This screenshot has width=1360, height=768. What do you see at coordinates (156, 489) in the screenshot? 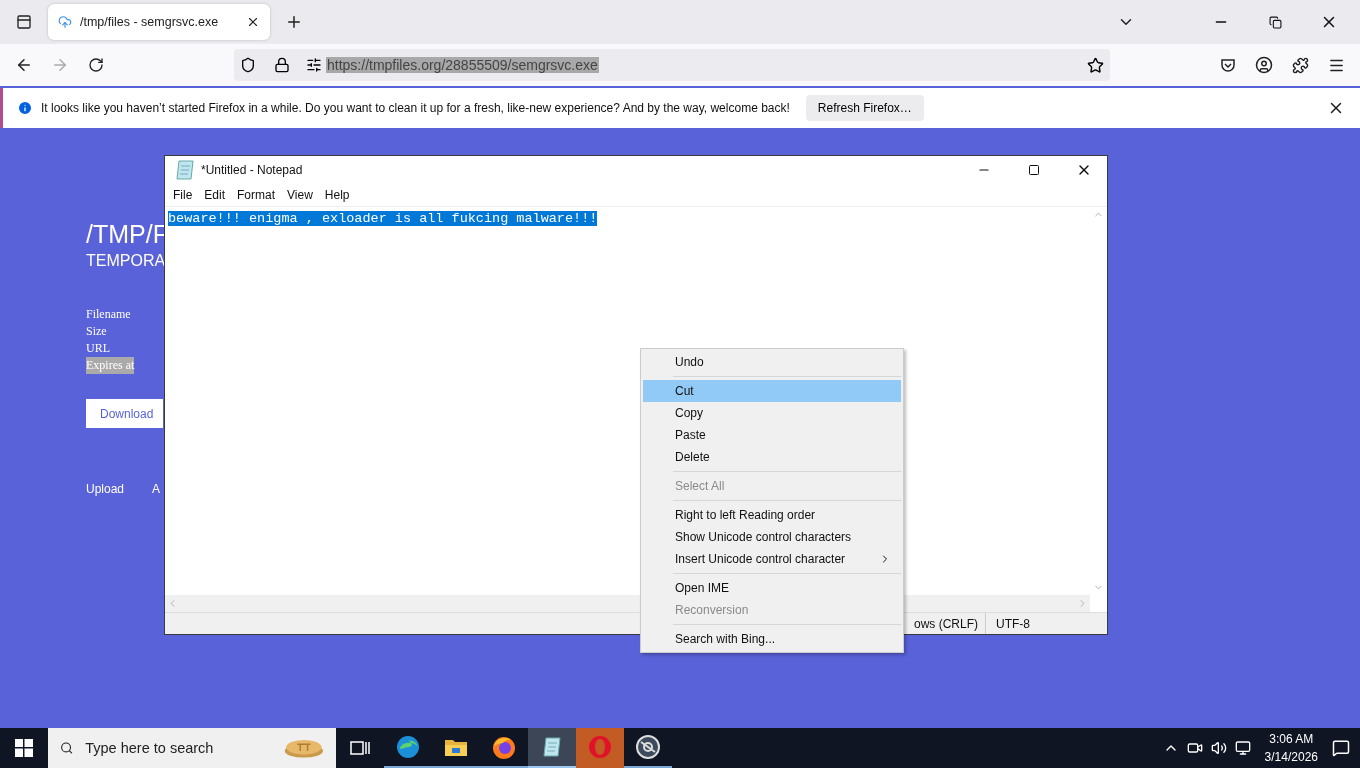
I see `nav-link: A` at bounding box center [156, 489].